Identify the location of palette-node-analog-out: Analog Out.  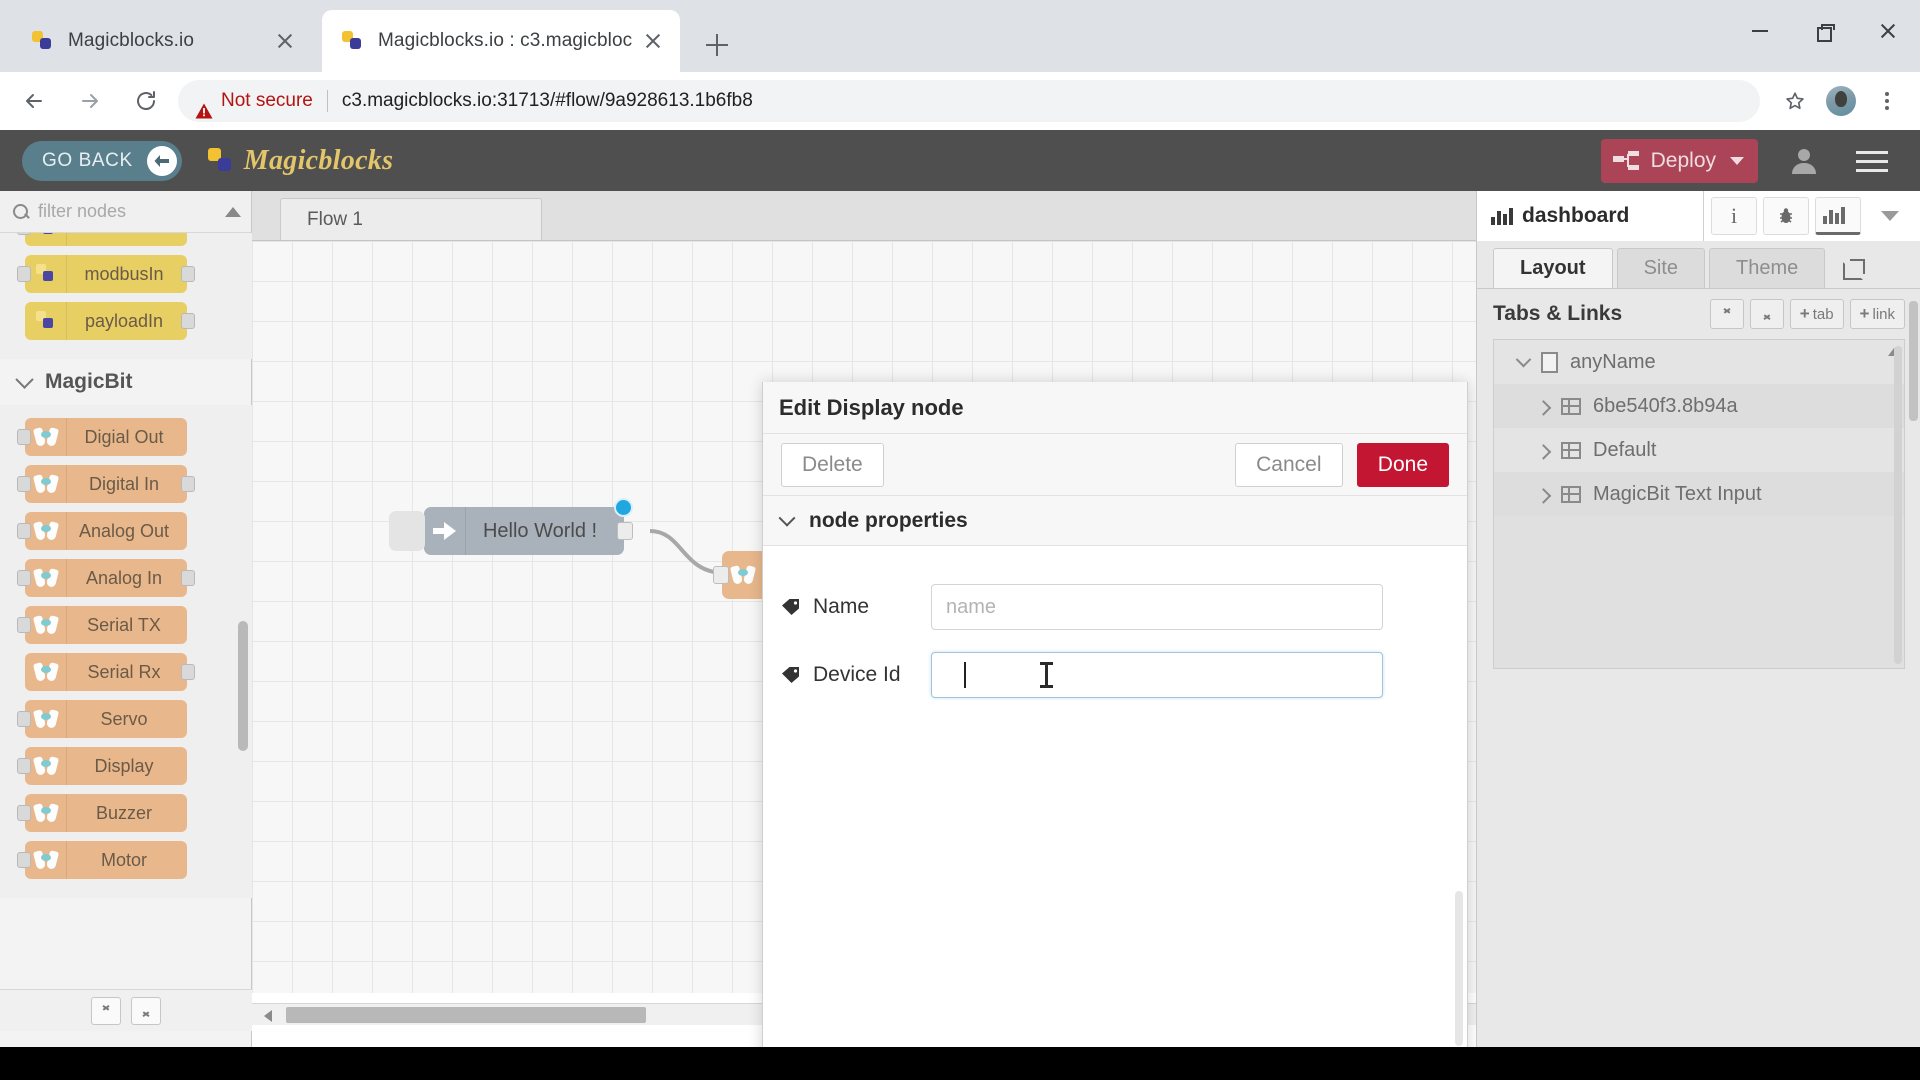
(102, 531).